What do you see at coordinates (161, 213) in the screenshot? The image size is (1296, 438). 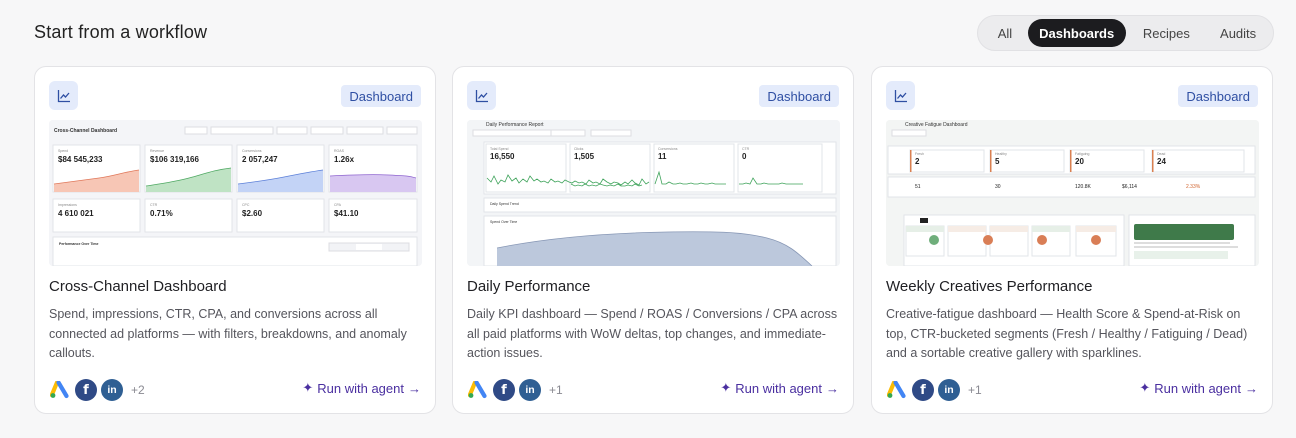 I see `kpi-value: 0.71%` at bounding box center [161, 213].